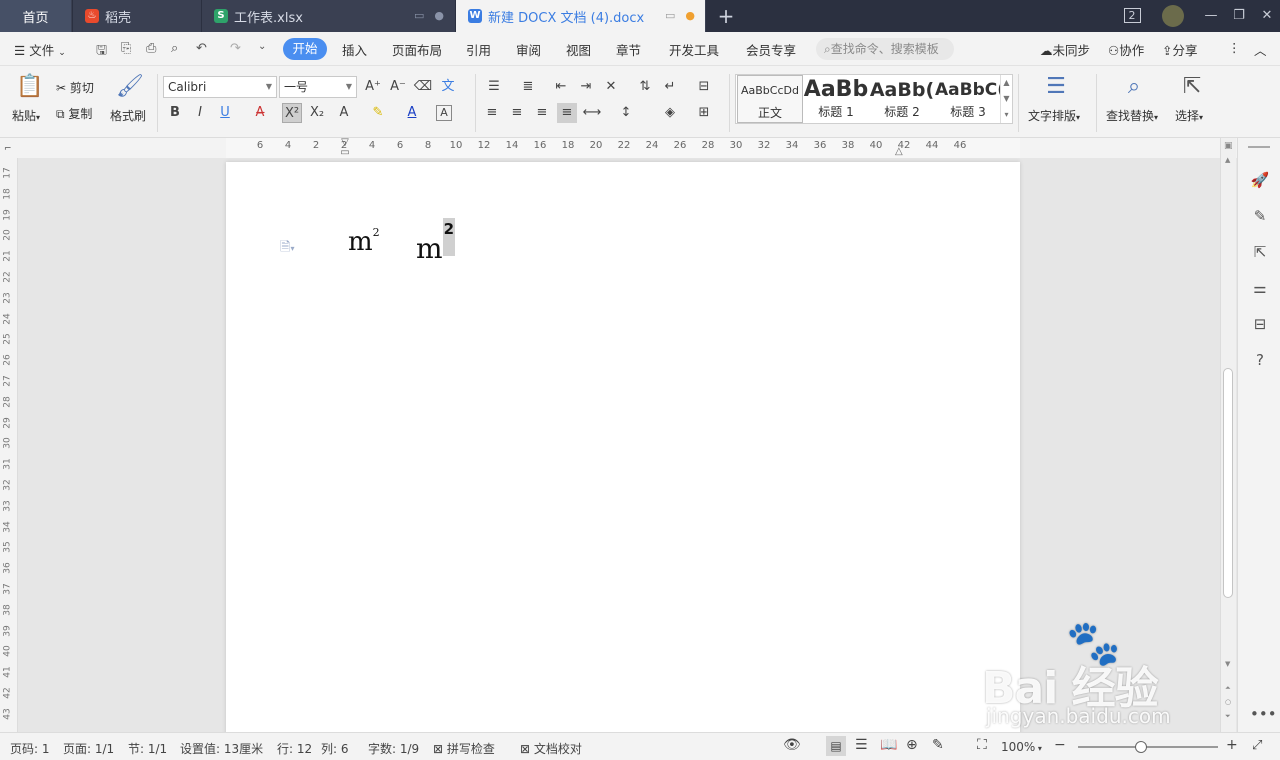  What do you see at coordinates (1259, 147) in the screenshot?
I see `sidebar-collapse-icon` at bounding box center [1259, 147].